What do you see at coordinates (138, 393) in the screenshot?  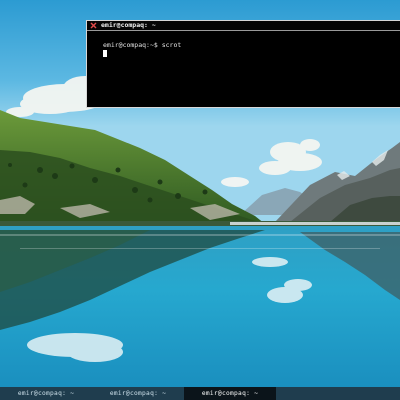 I see `taskbar-task-2: emir@compaq: ~` at bounding box center [138, 393].